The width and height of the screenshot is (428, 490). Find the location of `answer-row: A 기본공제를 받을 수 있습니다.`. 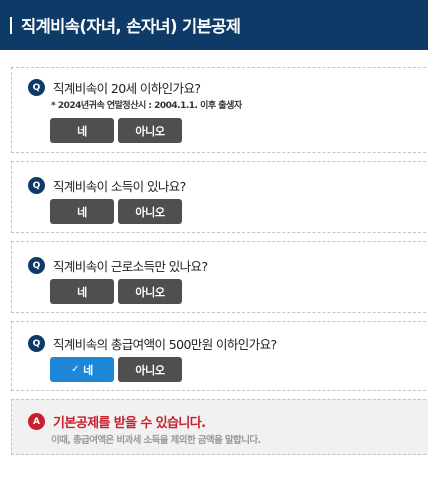

answer-row: A 기본공제를 받을 수 있습니다. is located at coordinates (117, 421).